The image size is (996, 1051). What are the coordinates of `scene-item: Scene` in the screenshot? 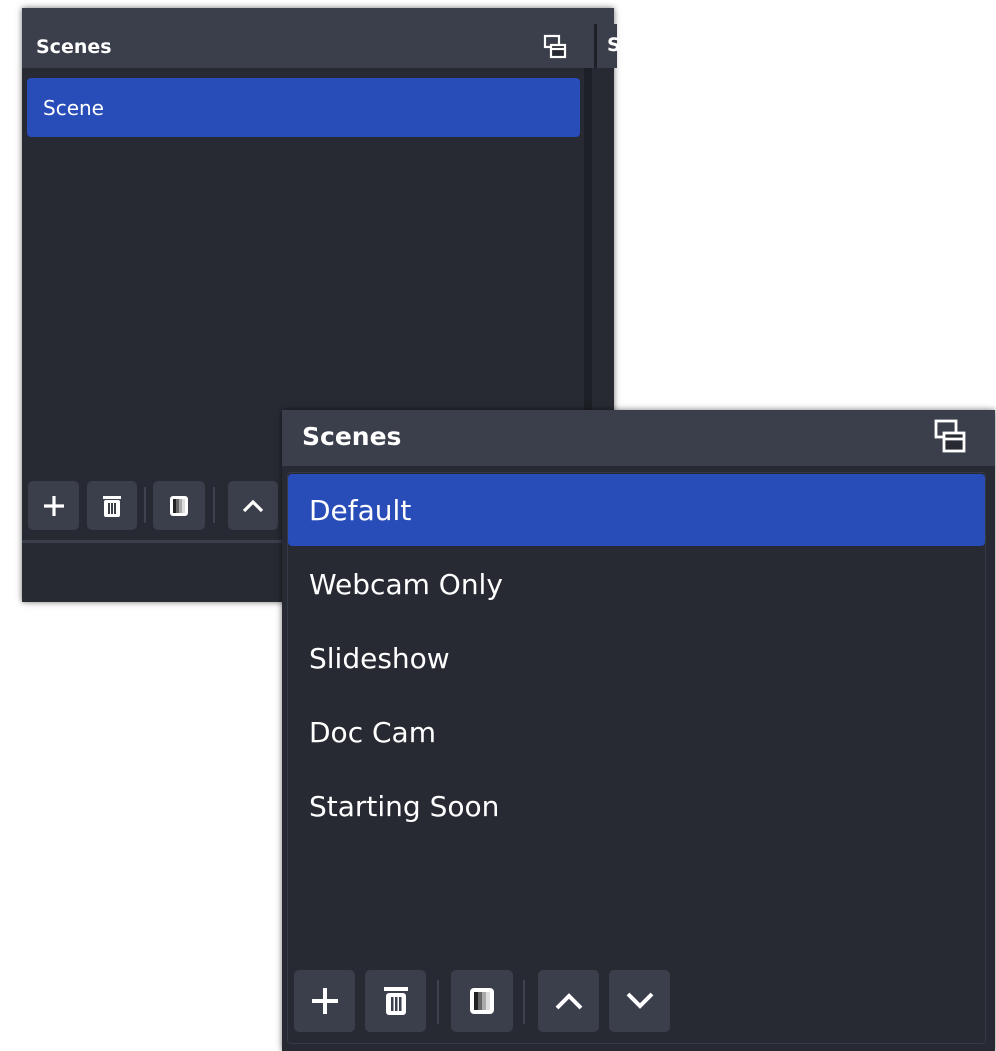 It's located at (303, 107).